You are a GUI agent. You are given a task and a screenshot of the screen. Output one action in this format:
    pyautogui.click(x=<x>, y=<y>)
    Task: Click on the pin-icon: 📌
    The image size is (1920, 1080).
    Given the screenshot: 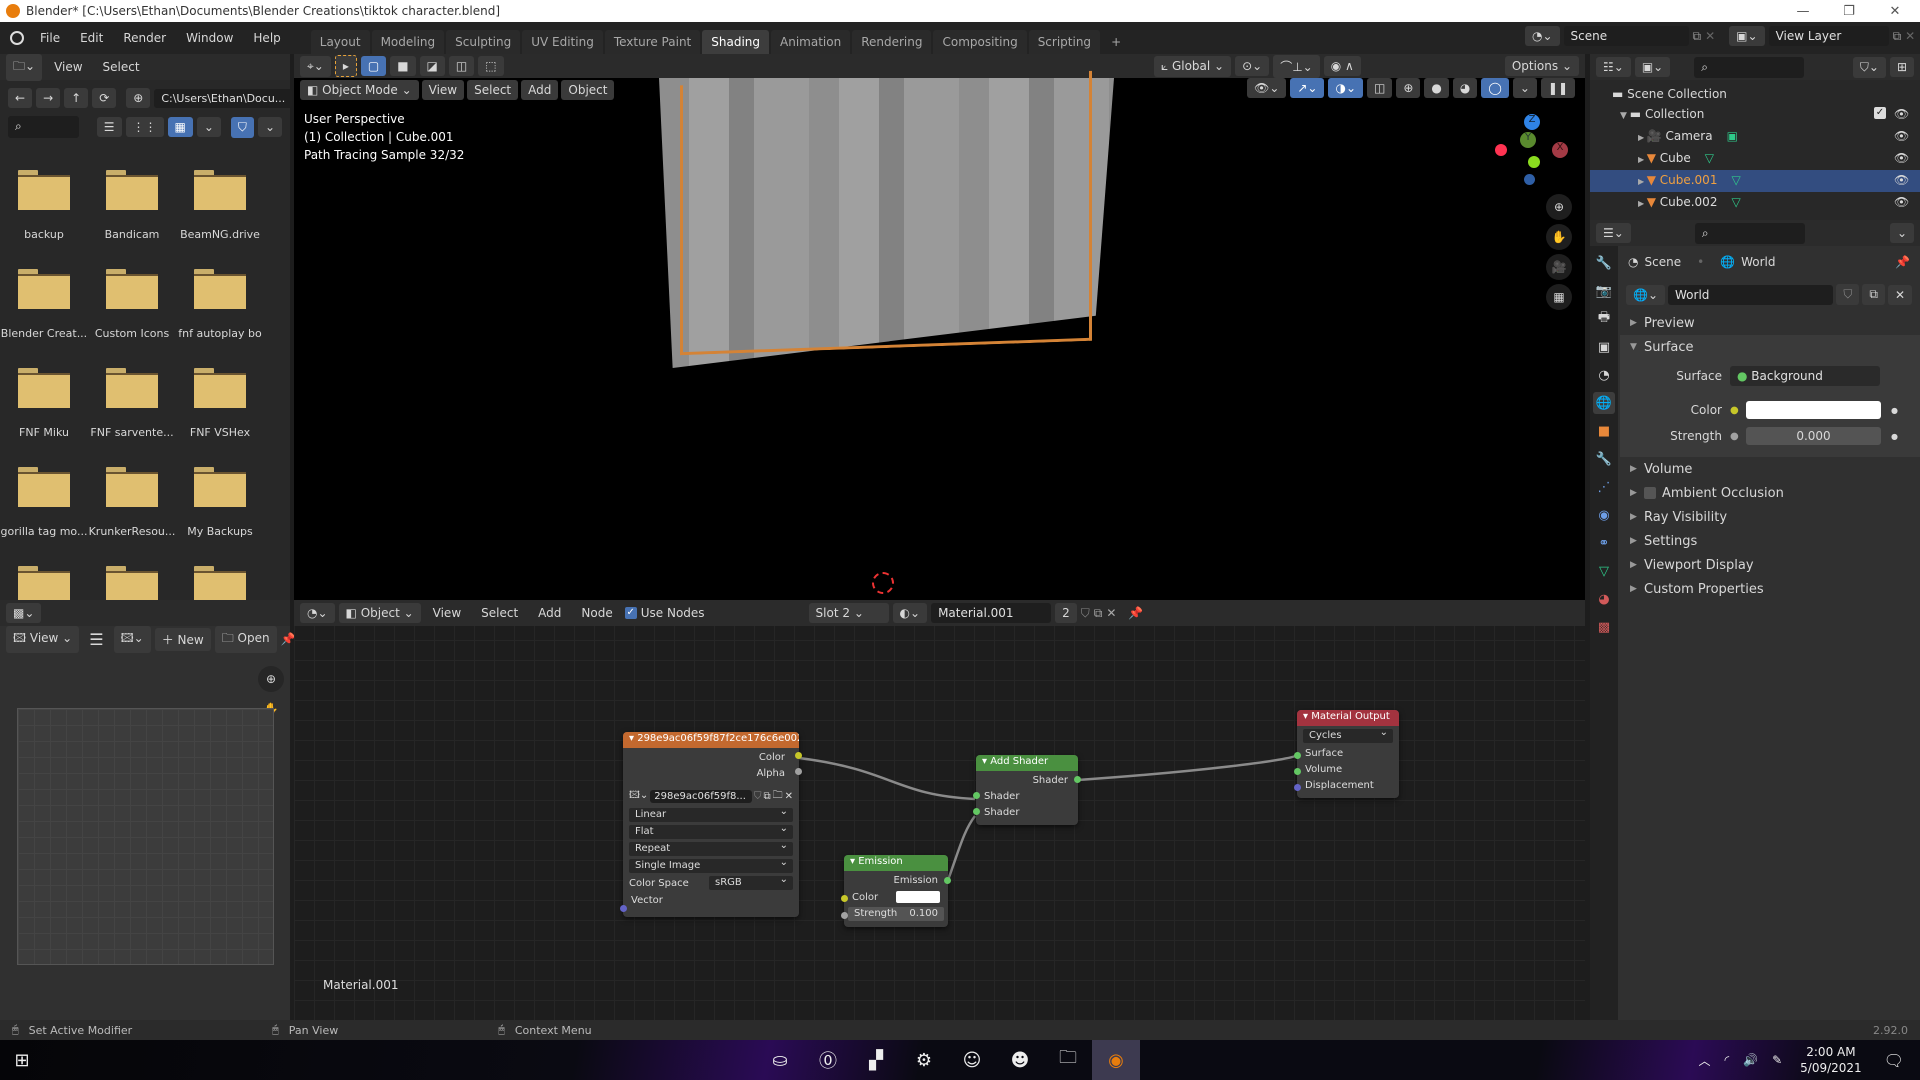 What is the action you would take?
    pyautogui.click(x=1902, y=262)
    